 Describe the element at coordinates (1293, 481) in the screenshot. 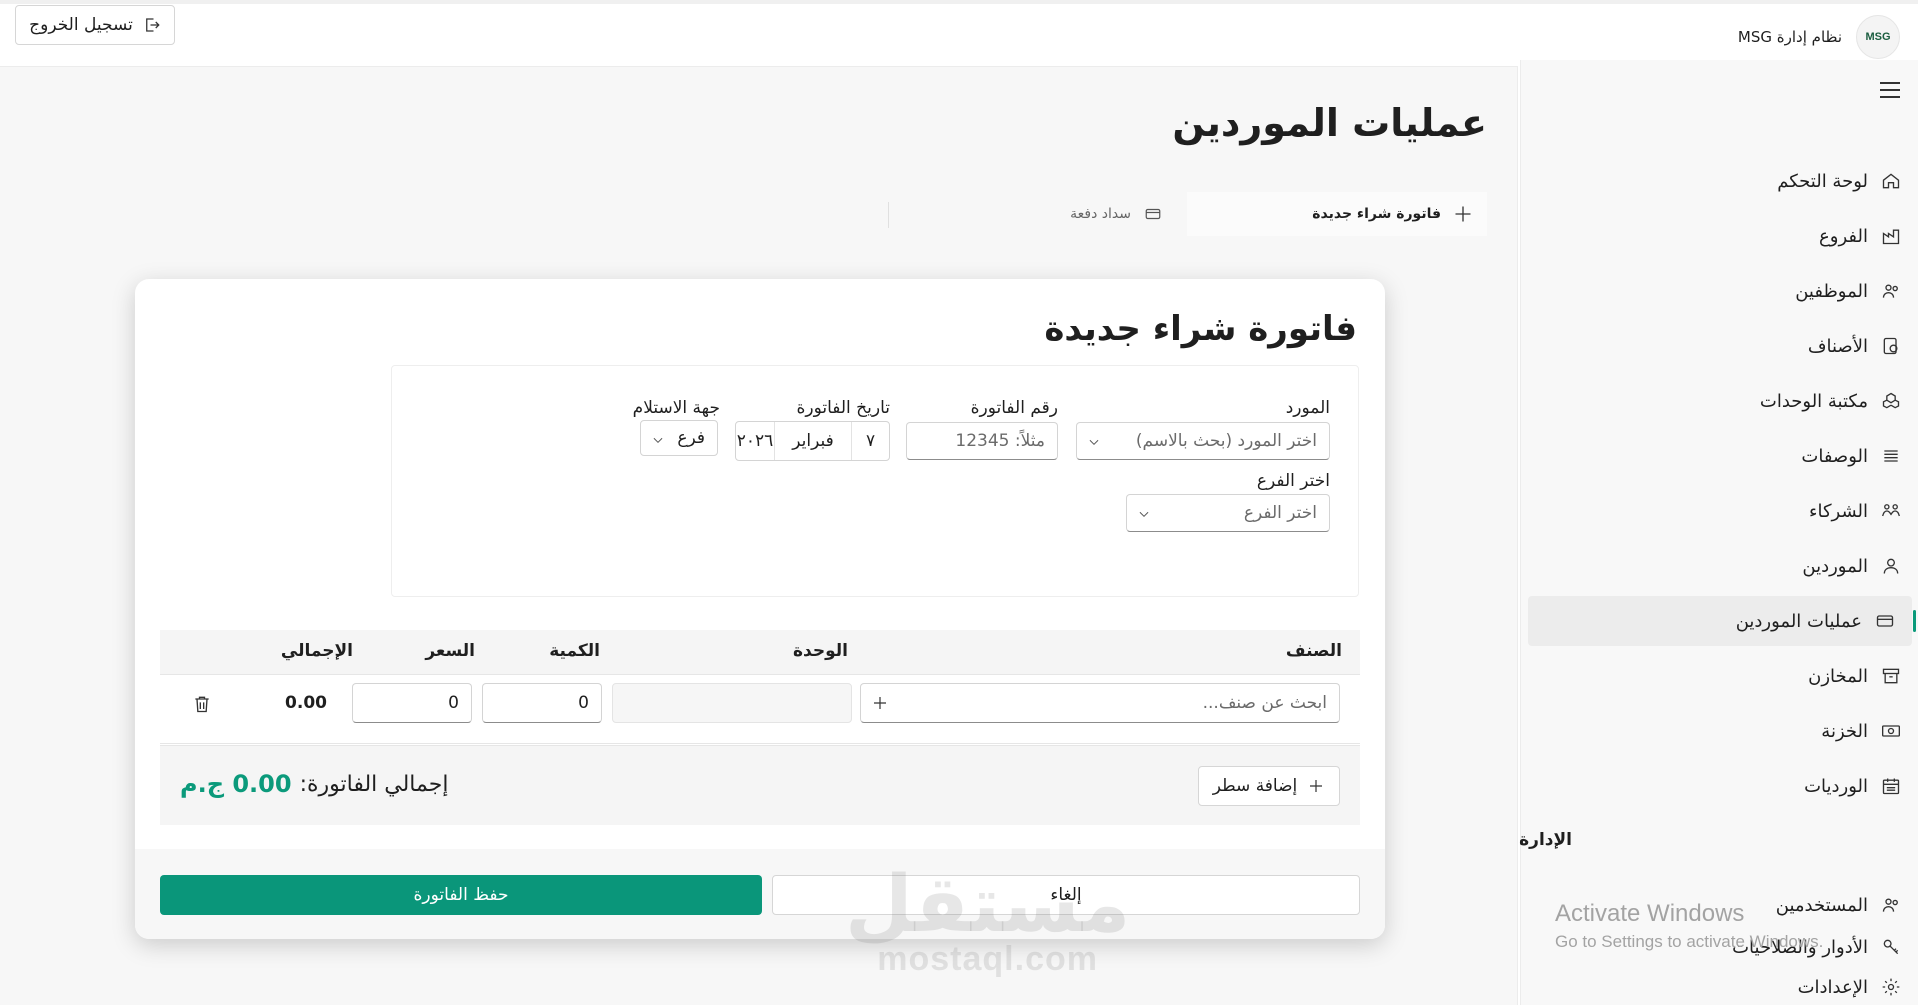

I see `branch-label: اختر الفرع` at that location.